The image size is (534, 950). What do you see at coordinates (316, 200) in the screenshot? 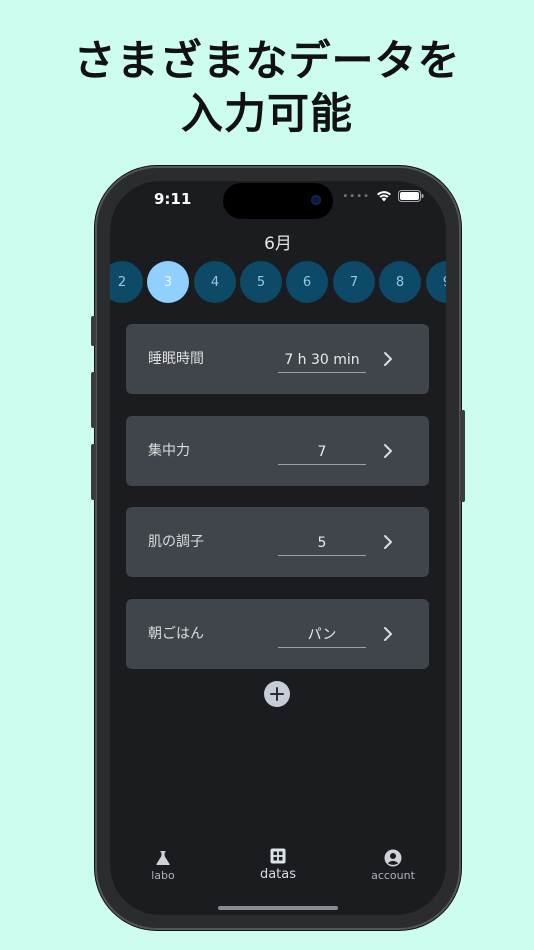
I see `camera-icon` at bounding box center [316, 200].